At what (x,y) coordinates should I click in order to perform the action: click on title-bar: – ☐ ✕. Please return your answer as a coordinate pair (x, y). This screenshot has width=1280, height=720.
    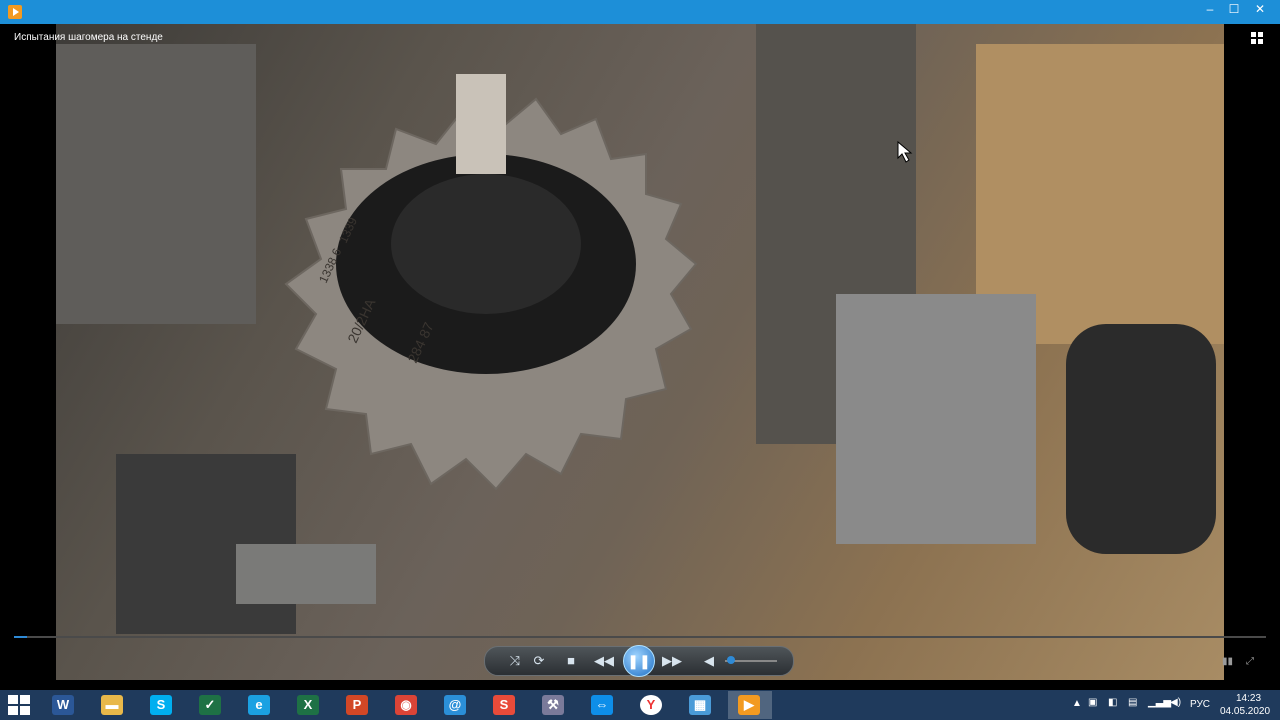
    Looking at the image, I should click on (640, 12).